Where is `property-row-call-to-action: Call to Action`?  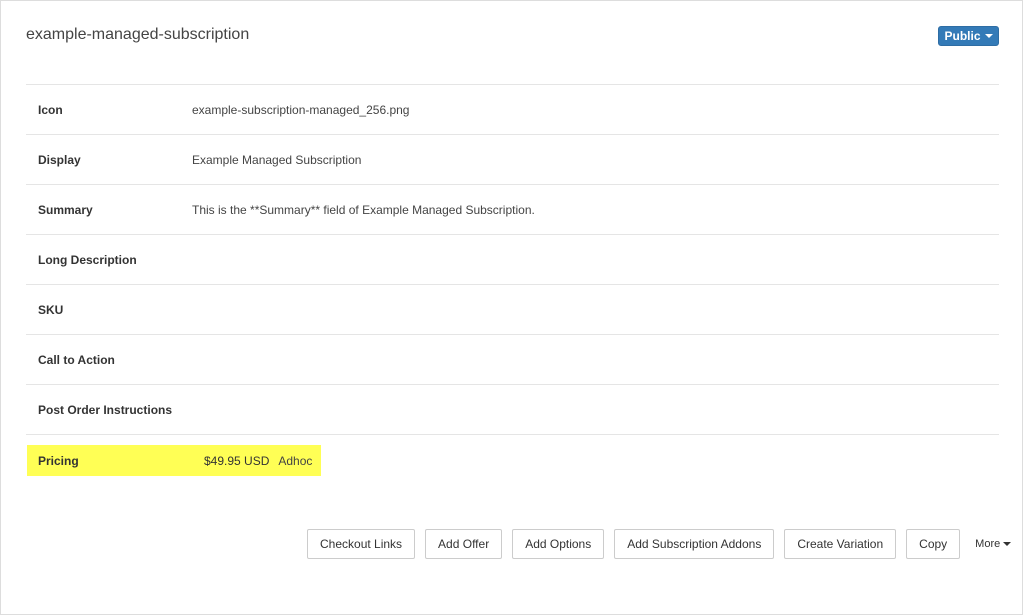 property-row-call-to-action: Call to Action is located at coordinates (512, 359).